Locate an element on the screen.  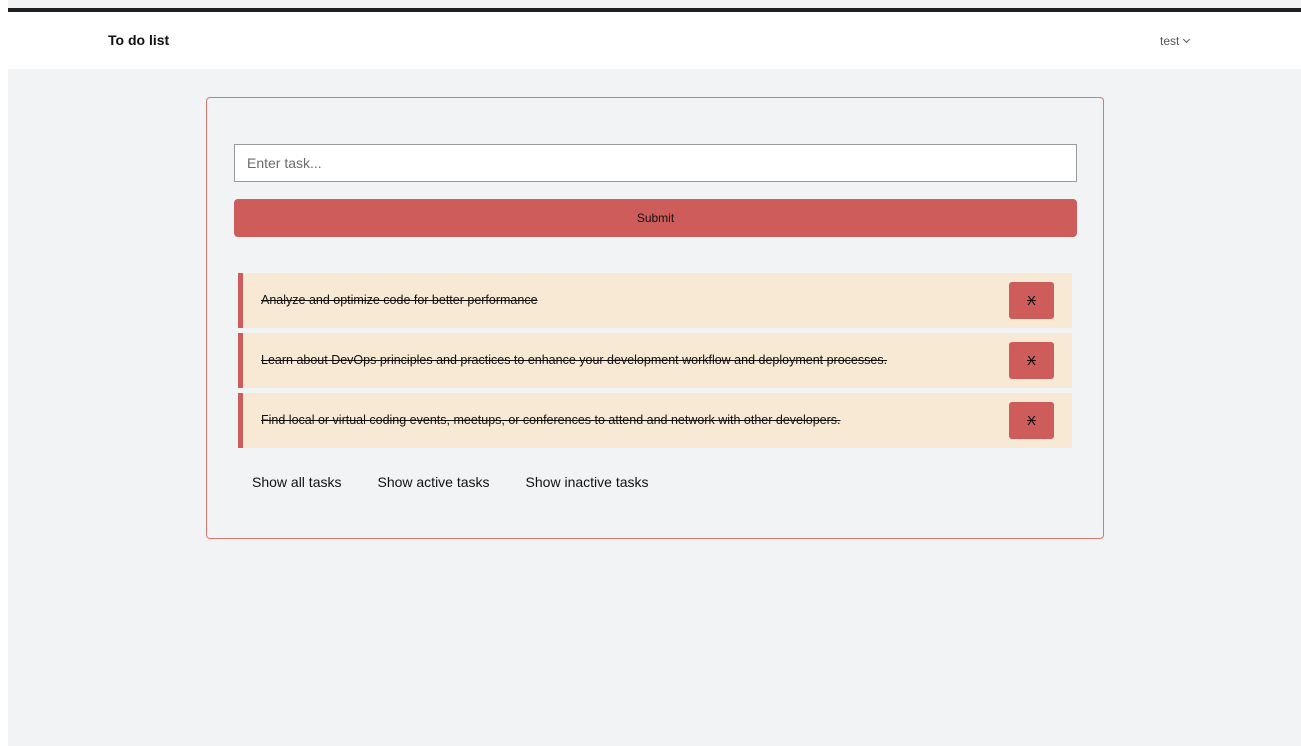
chevron-down-icon is located at coordinates (1187, 39).